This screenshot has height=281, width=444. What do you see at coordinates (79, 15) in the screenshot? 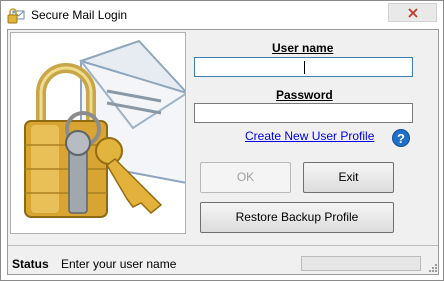
I see `window-title: Secure Mail Login` at bounding box center [79, 15].